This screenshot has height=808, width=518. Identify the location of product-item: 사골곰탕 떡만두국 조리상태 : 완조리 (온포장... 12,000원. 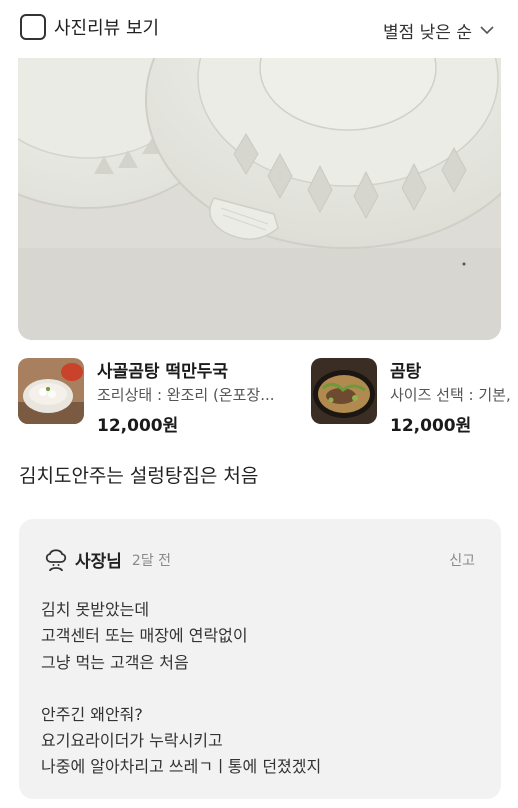
(146, 397).